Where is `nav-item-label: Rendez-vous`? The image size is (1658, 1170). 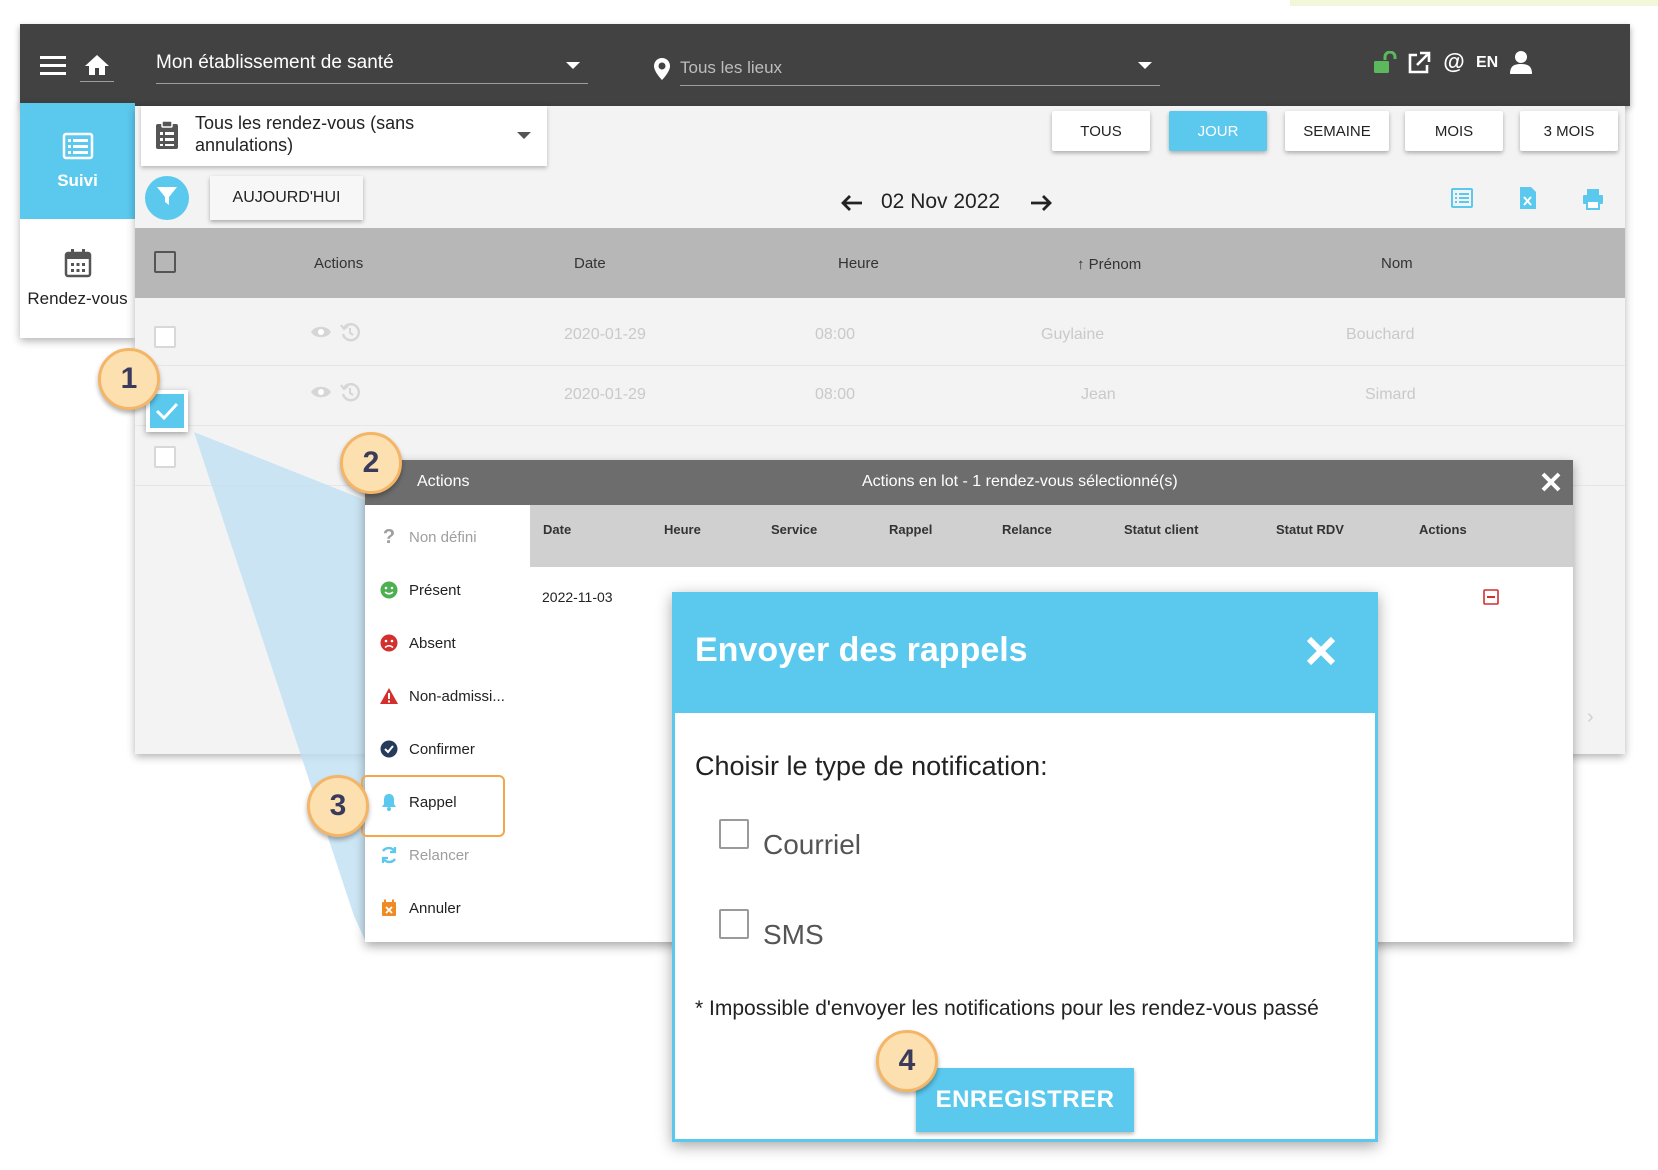 nav-item-label: Rendez-vous is located at coordinates (77, 298).